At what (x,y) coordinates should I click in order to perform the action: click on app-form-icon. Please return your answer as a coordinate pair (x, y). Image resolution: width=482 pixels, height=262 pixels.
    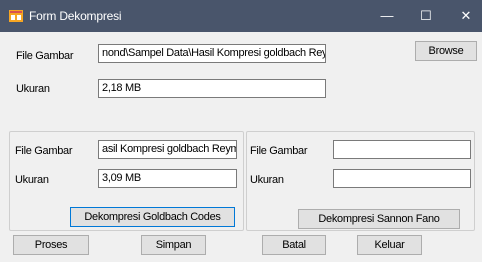
    Looking at the image, I should click on (16, 16).